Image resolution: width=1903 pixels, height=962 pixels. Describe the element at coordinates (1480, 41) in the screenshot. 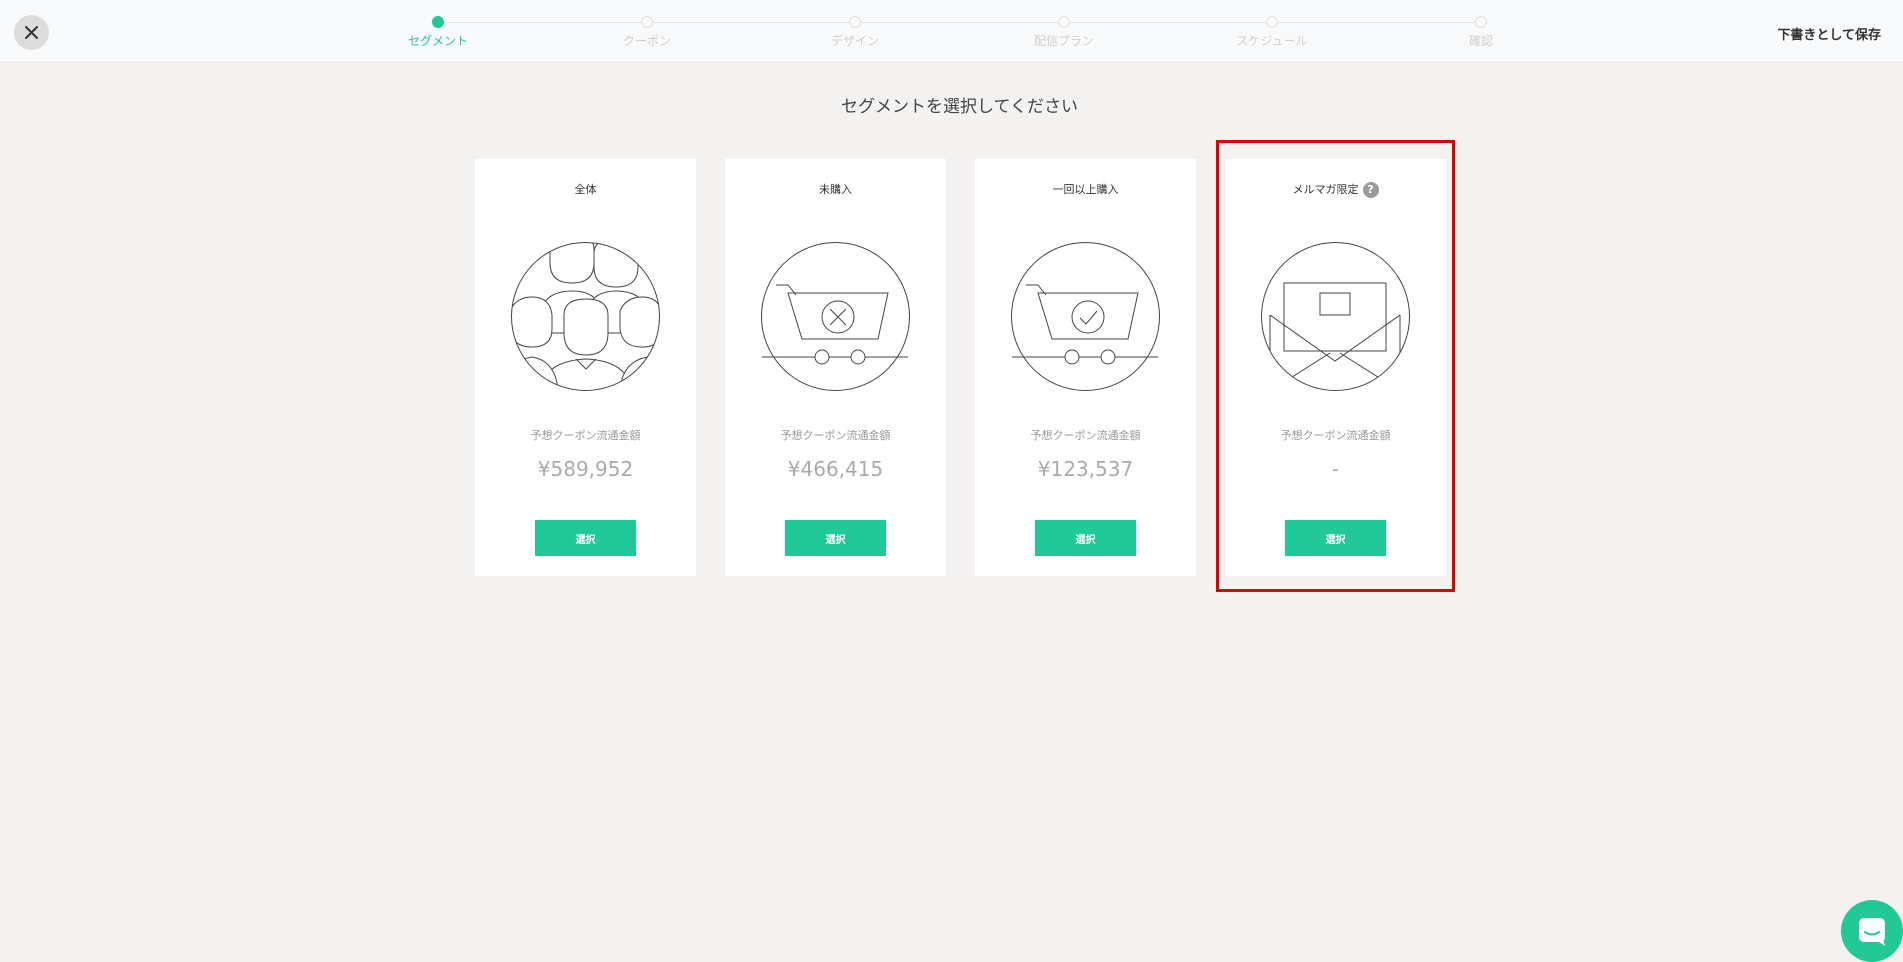

I see `step-label: 確認` at that location.